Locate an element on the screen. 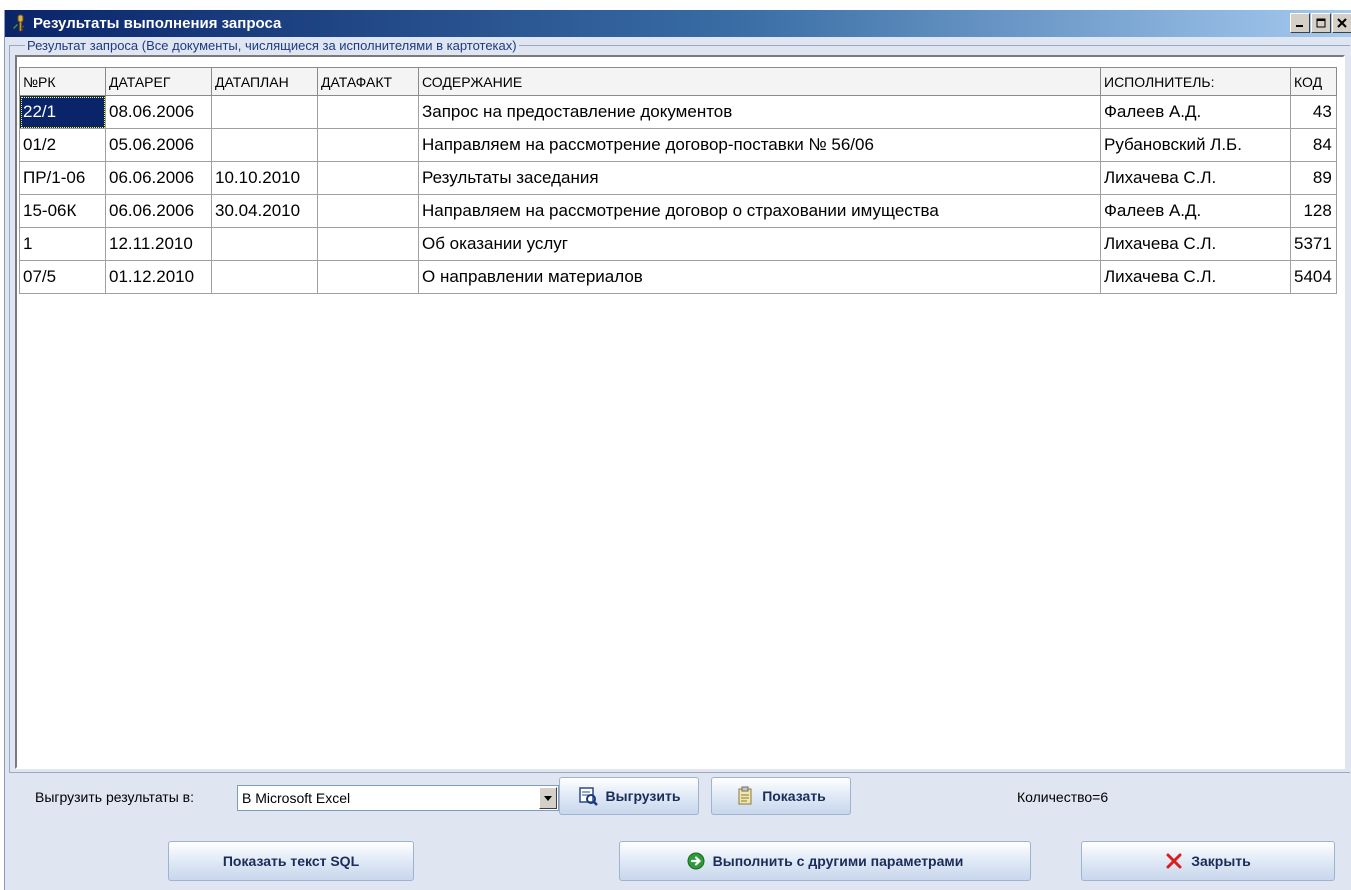 The image size is (1351, 890). column-header-dataplan: ДАТАПЛАН is located at coordinates (264, 81).